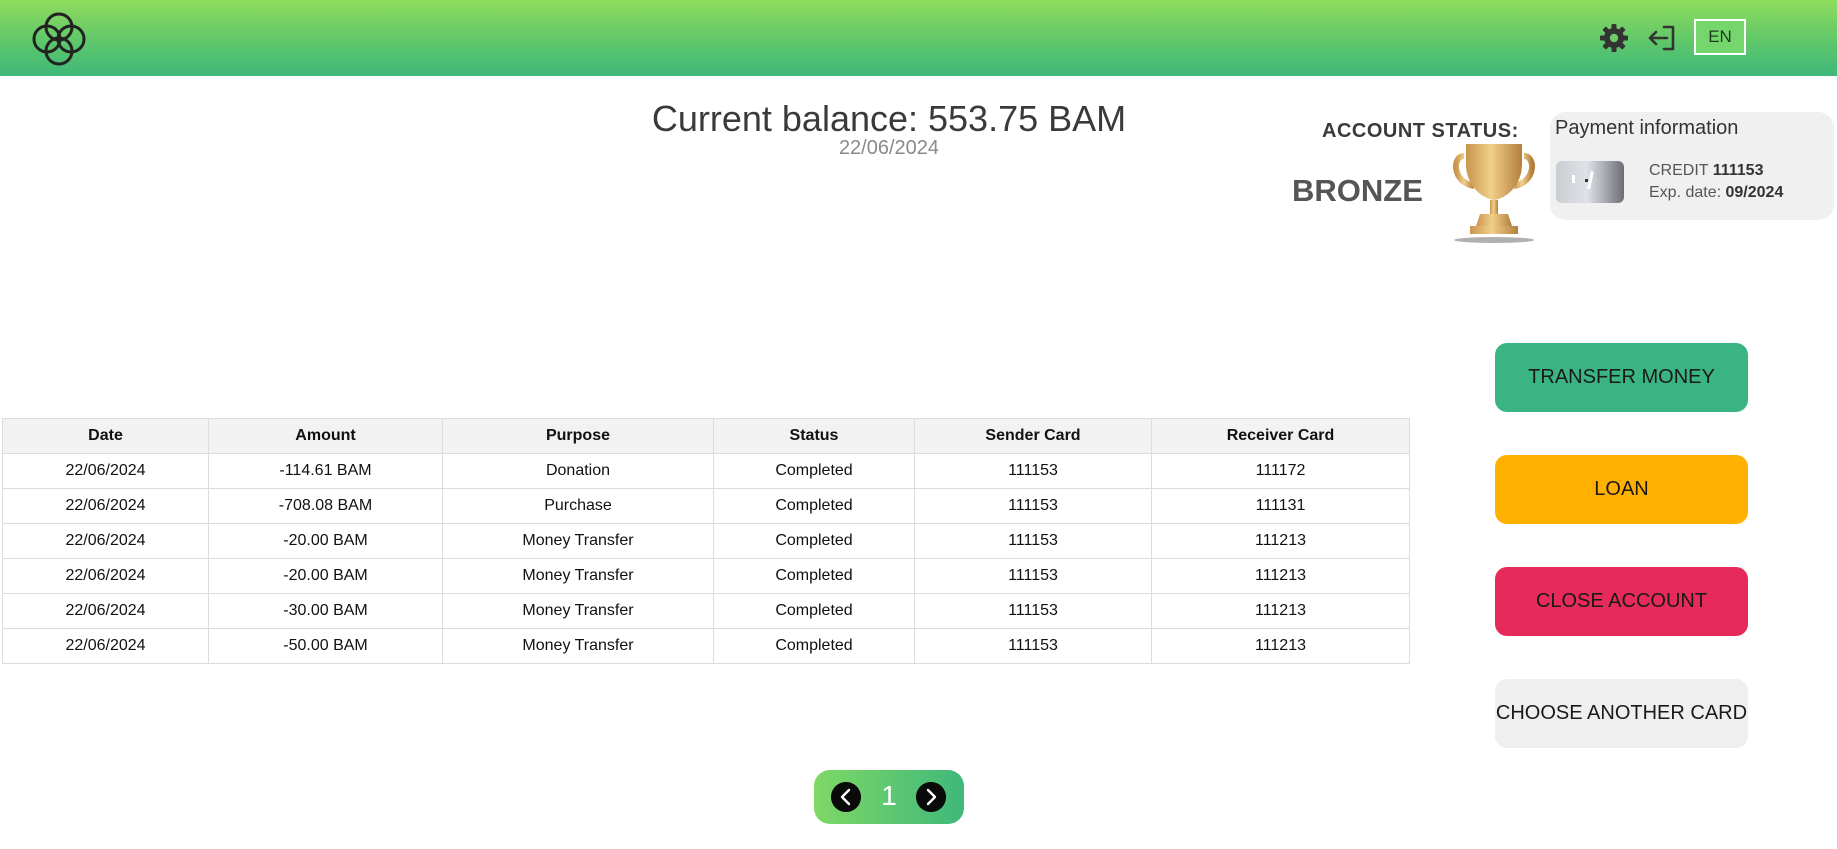 Image resolution: width=1837 pixels, height=849 pixels. Describe the element at coordinates (1494, 193) in the screenshot. I see `trophy-icon` at that location.